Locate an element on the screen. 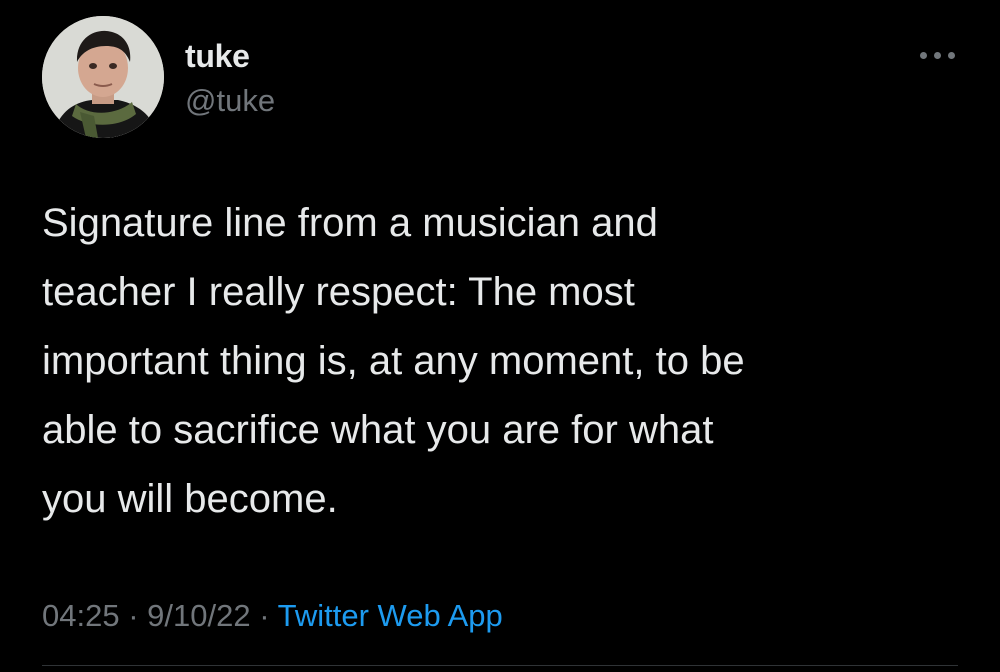  tweet-time: 04:25 is located at coordinates (81, 615).